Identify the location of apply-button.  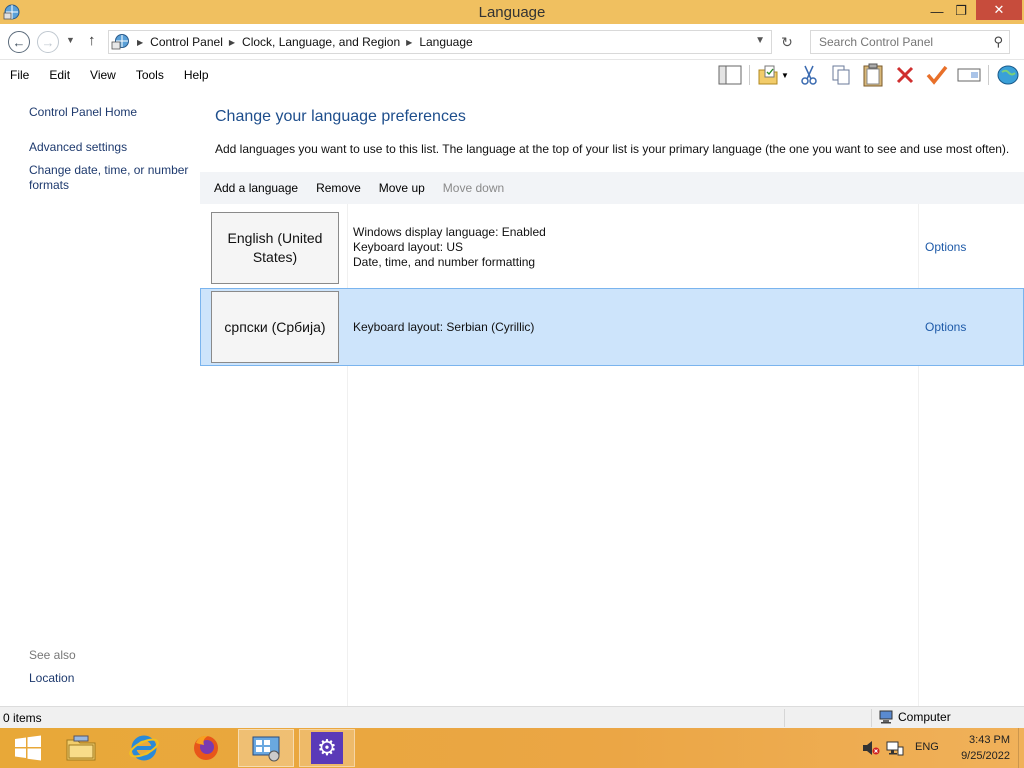
(937, 75).